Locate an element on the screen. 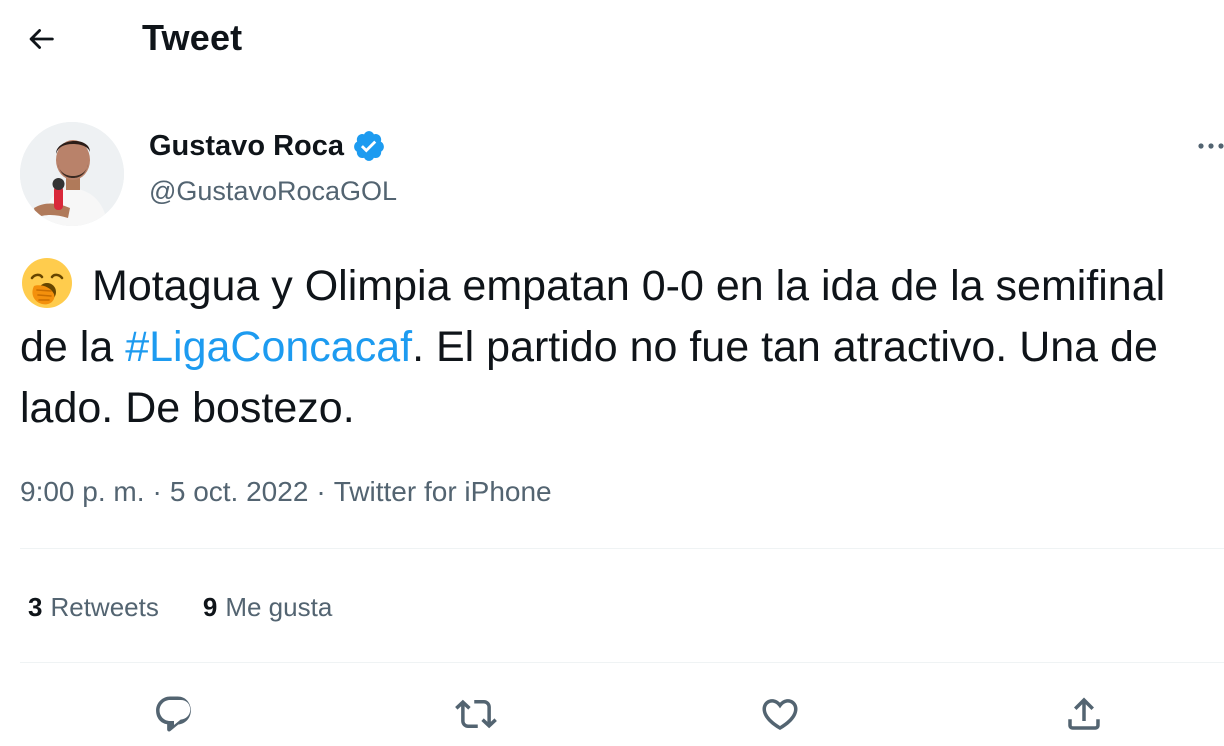 The height and width of the screenshot is (746, 1224). likes-stat: 9 Me gusta is located at coordinates (267, 607).